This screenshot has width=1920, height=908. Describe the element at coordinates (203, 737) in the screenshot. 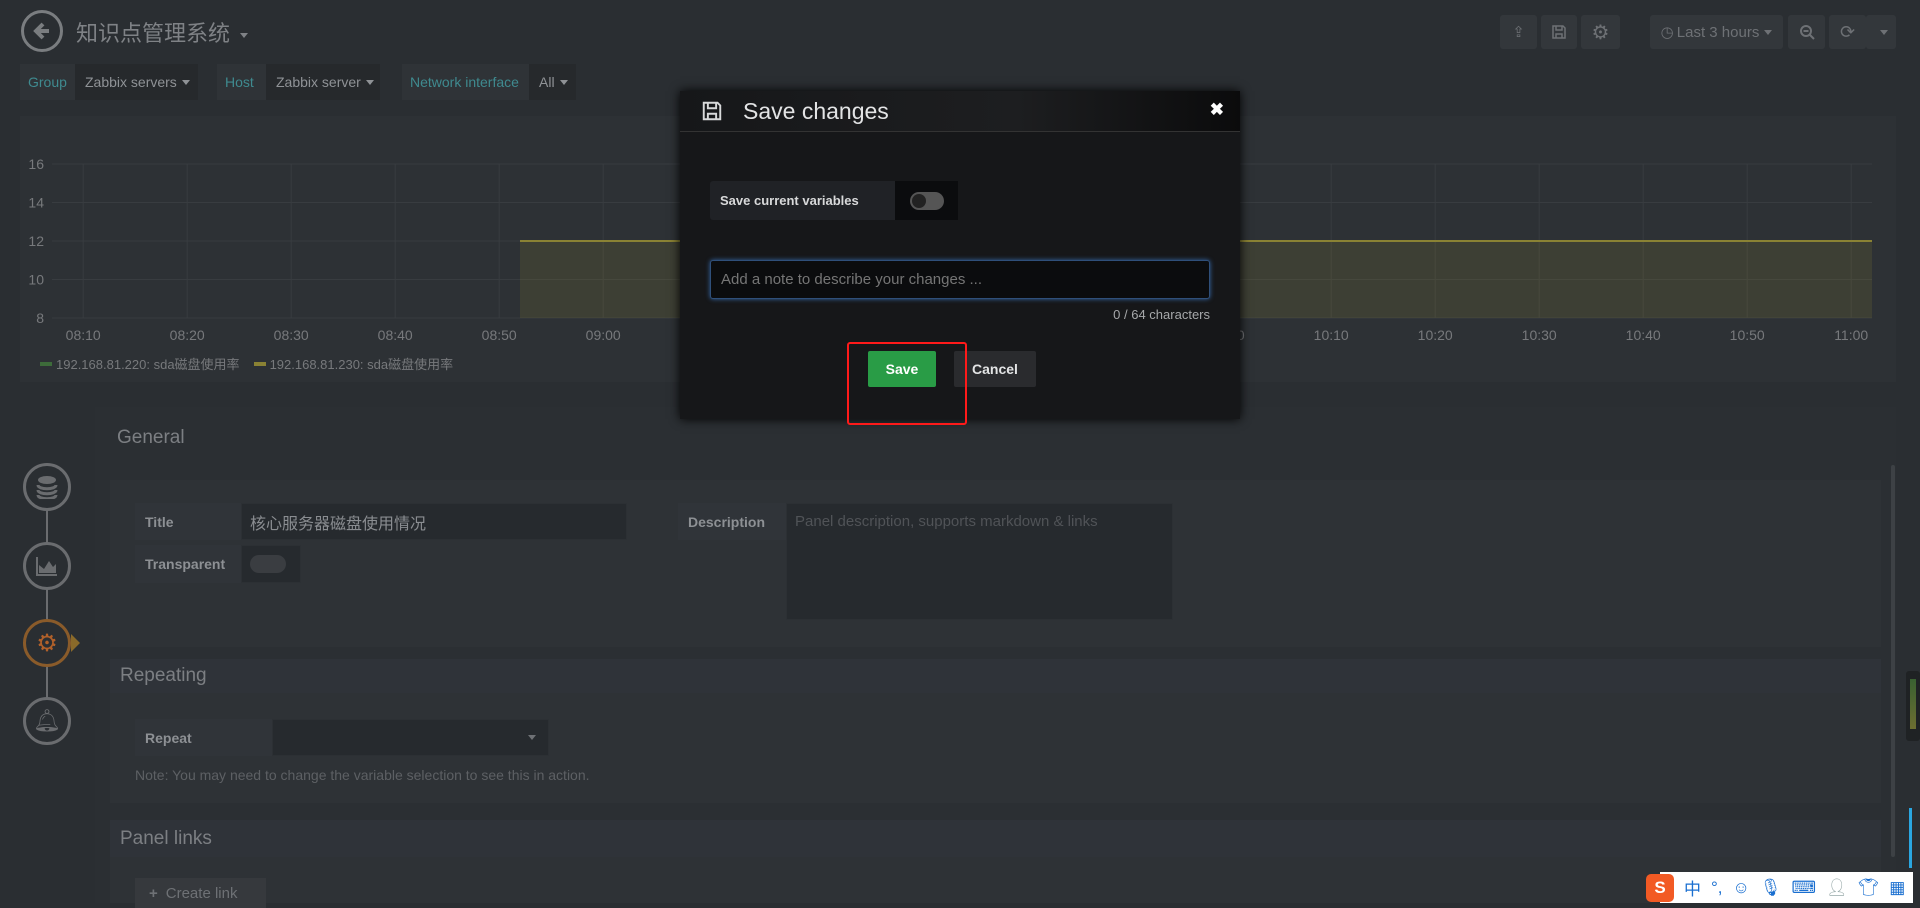

I see `repeat-label: Repeat` at that location.